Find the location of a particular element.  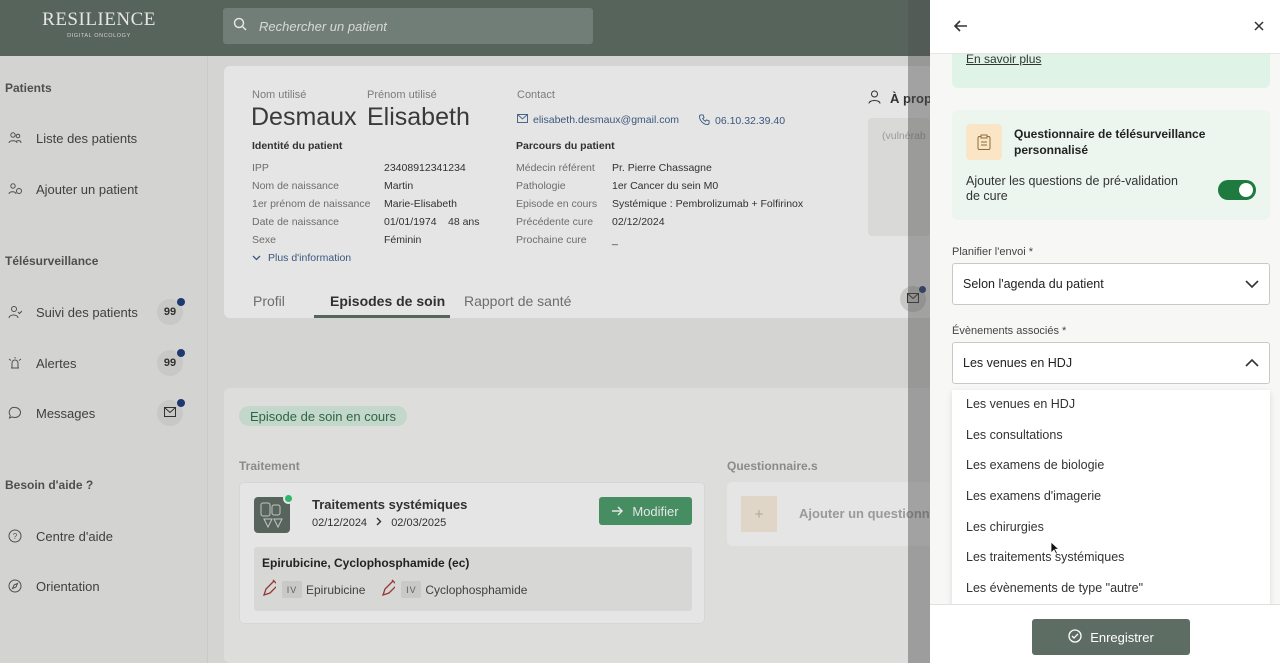

panel-shadow is located at coordinates (919, 331).